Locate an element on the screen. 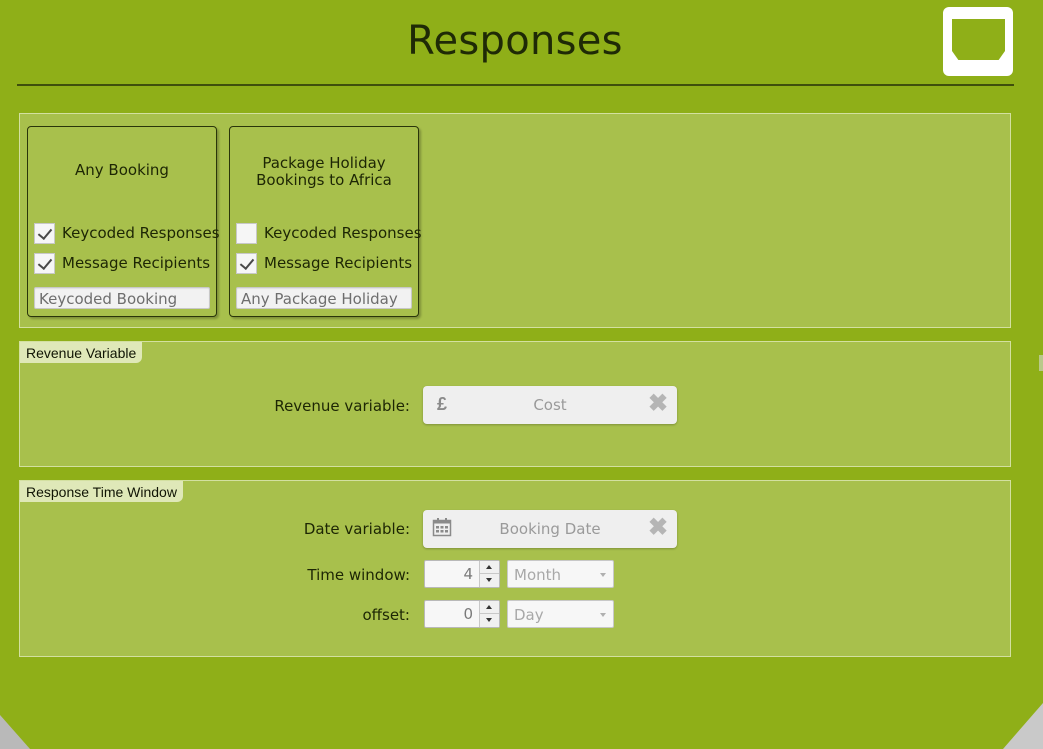  time-window-stepper: 4 is located at coordinates (462, 574).